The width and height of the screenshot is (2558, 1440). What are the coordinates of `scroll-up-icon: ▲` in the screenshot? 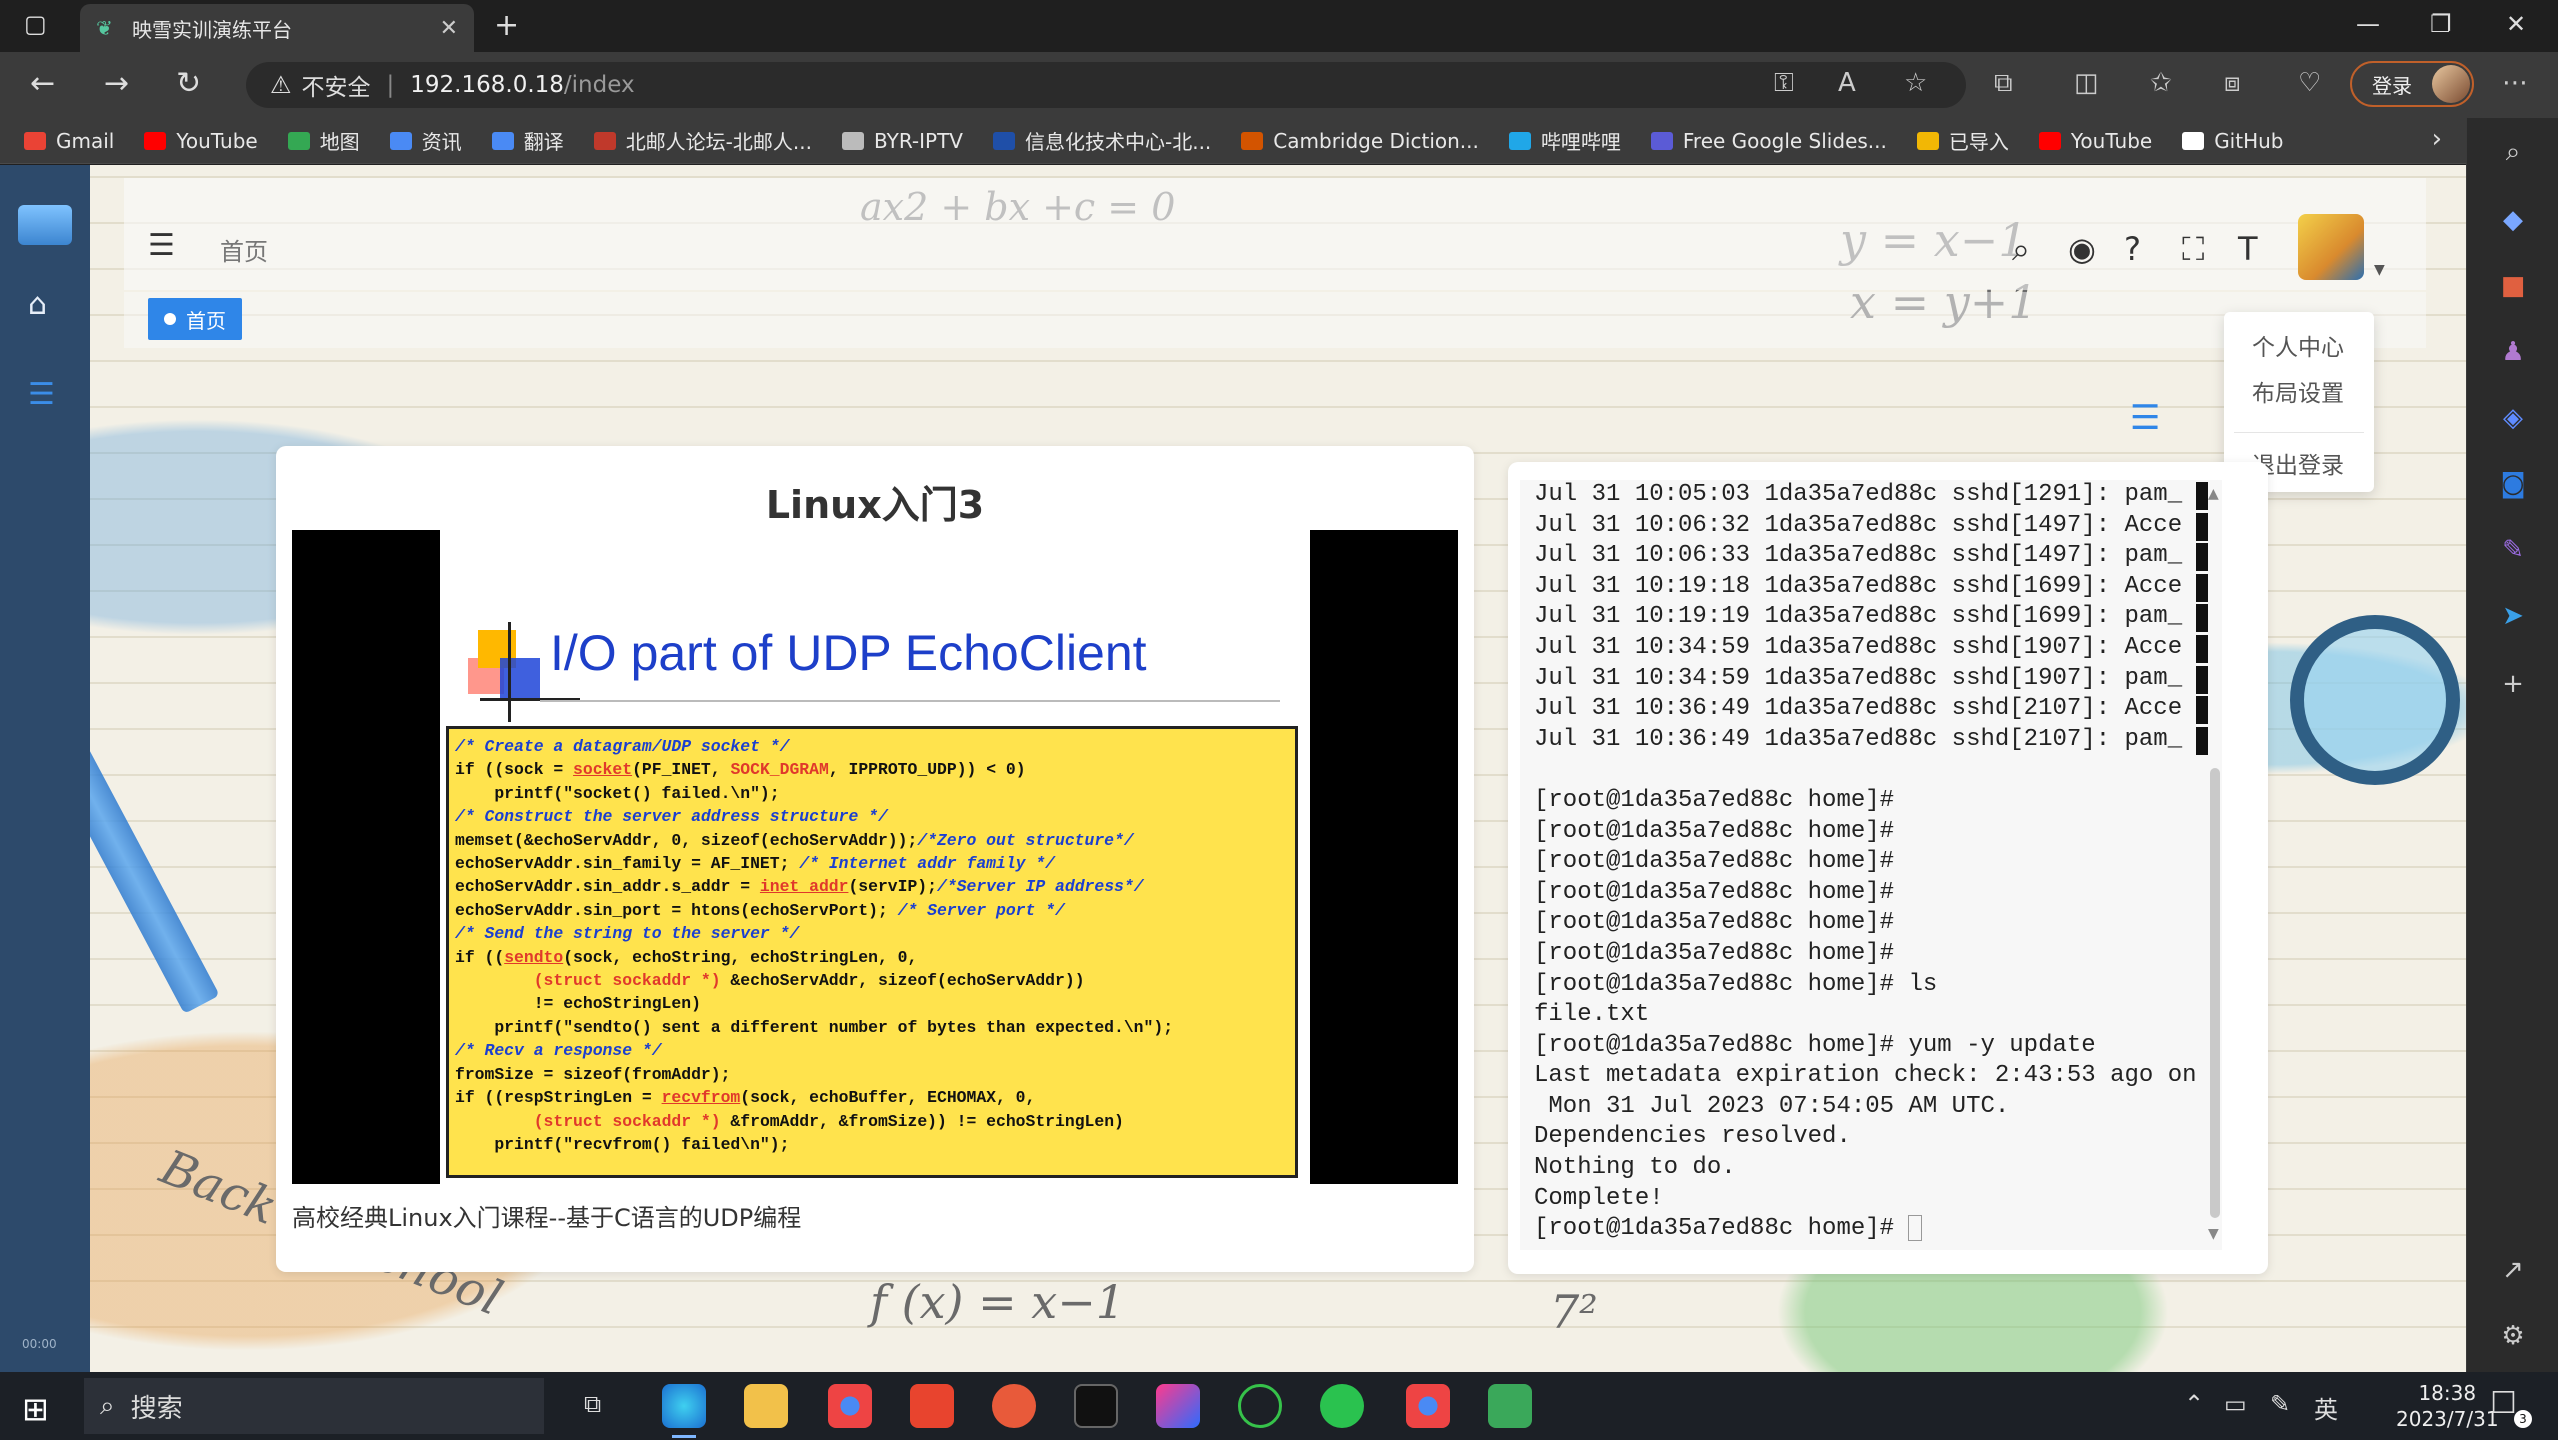 It's located at (2213, 494).